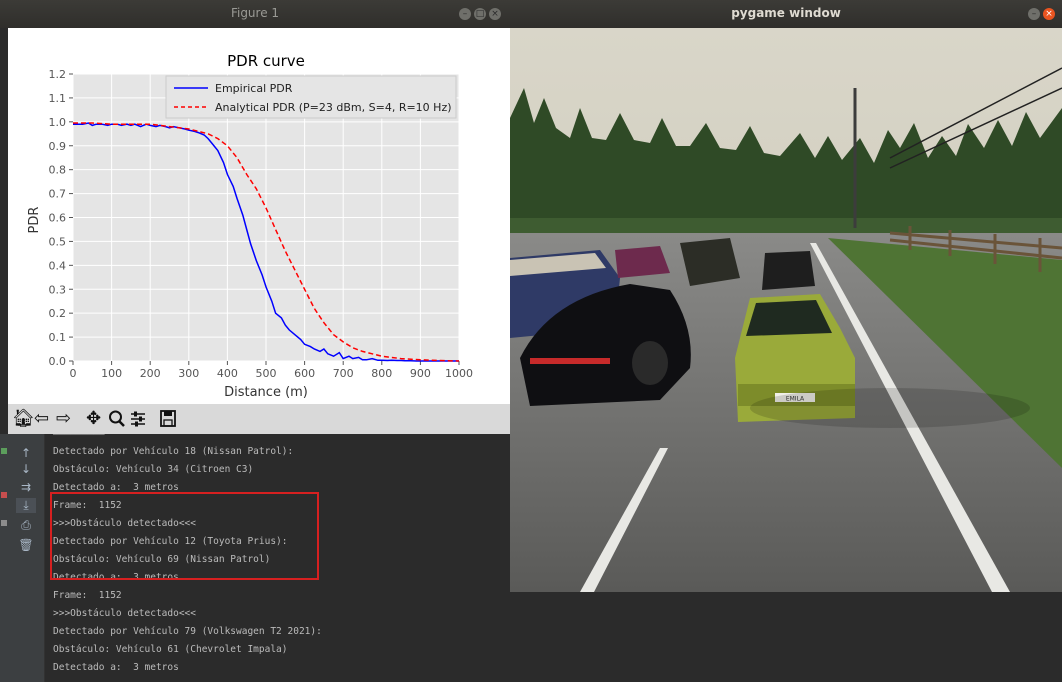 The image size is (1062, 682). What do you see at coordinates (168, 419) in the screenshot?
I see `save-icon` at bounding box center [168, 419].